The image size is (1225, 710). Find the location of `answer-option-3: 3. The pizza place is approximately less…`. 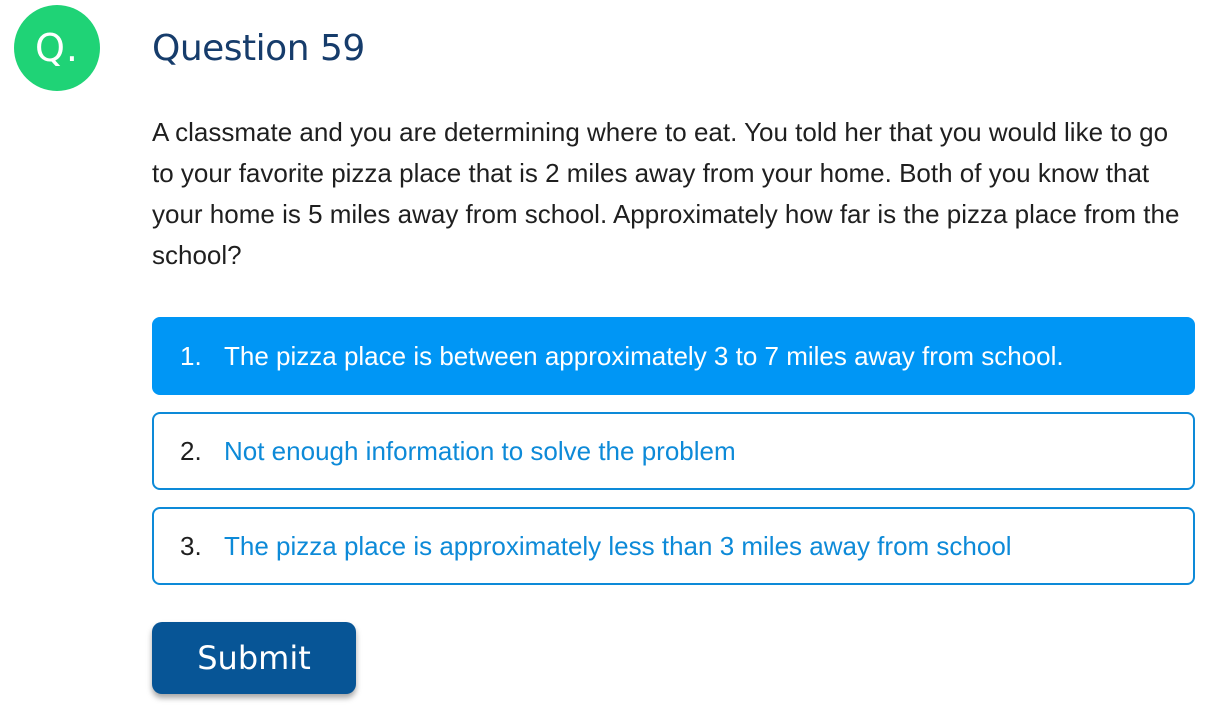

answer-option-3: 3. The pizza place is approximately less… is located at coordinates (673, 546).